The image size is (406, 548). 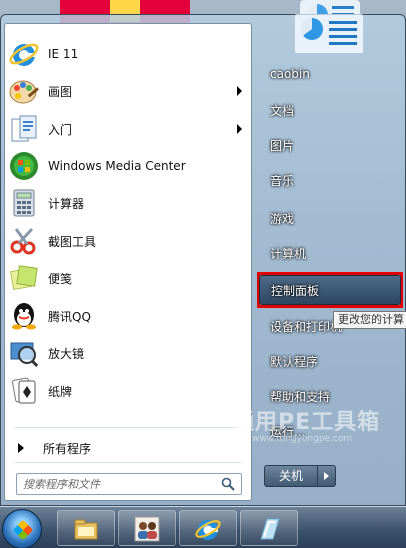 What do you see at coordinates (24, 166) in the screenshot?
I see `media-center-icon` at bounding box center [24, 166].